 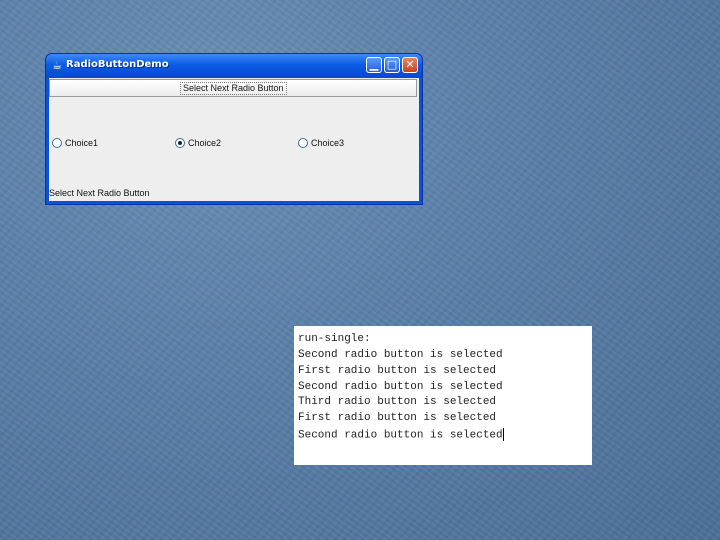 I want to click on select-next-radio-button: Select Next Radio Button, so click(x=233, y=88).